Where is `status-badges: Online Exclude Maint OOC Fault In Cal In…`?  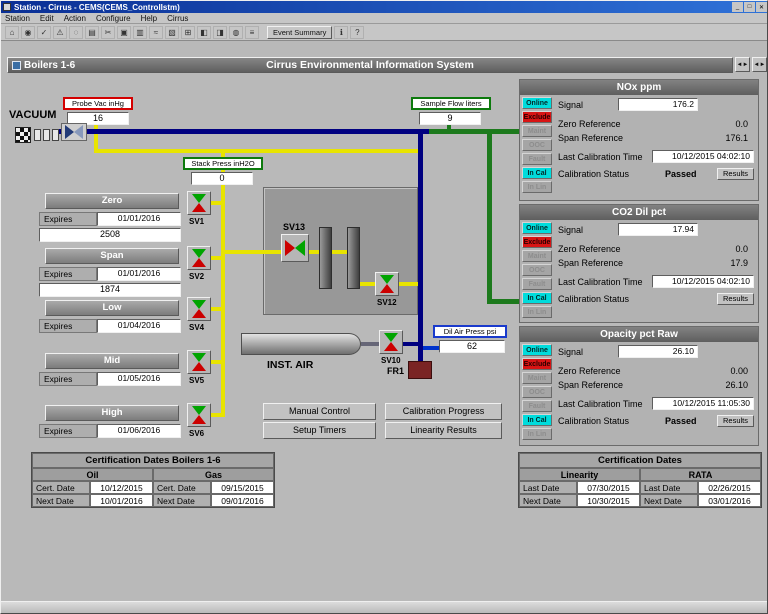
status-badges: Online Exclude Maint OOC Fault In Cal In… is located at coordinates (537, 144).